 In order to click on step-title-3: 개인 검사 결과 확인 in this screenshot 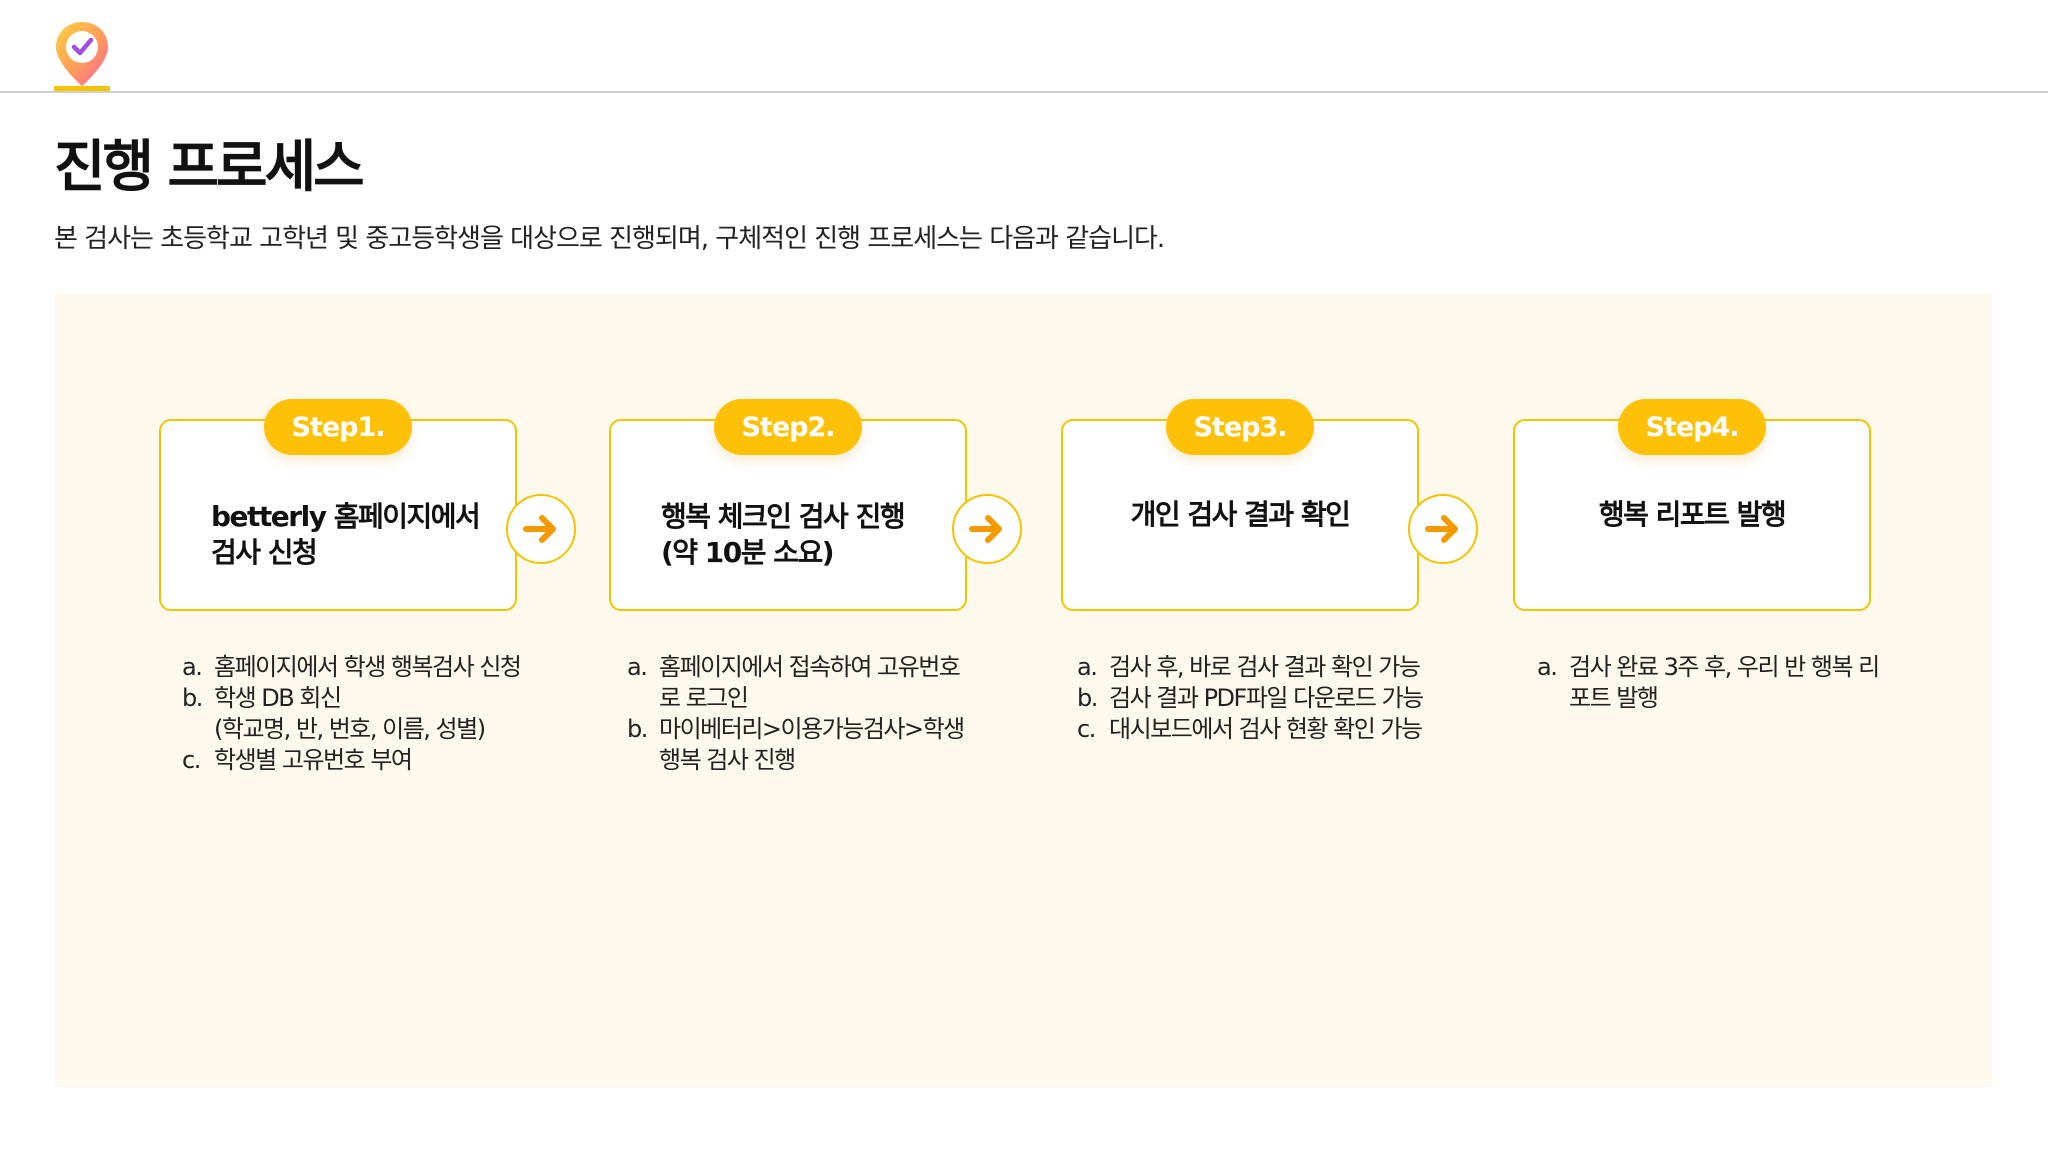, I will do `click(1240, 515)`.